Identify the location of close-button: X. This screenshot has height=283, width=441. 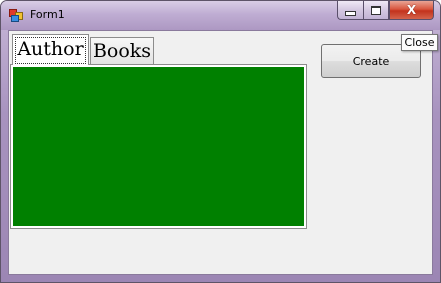
(411, 10).